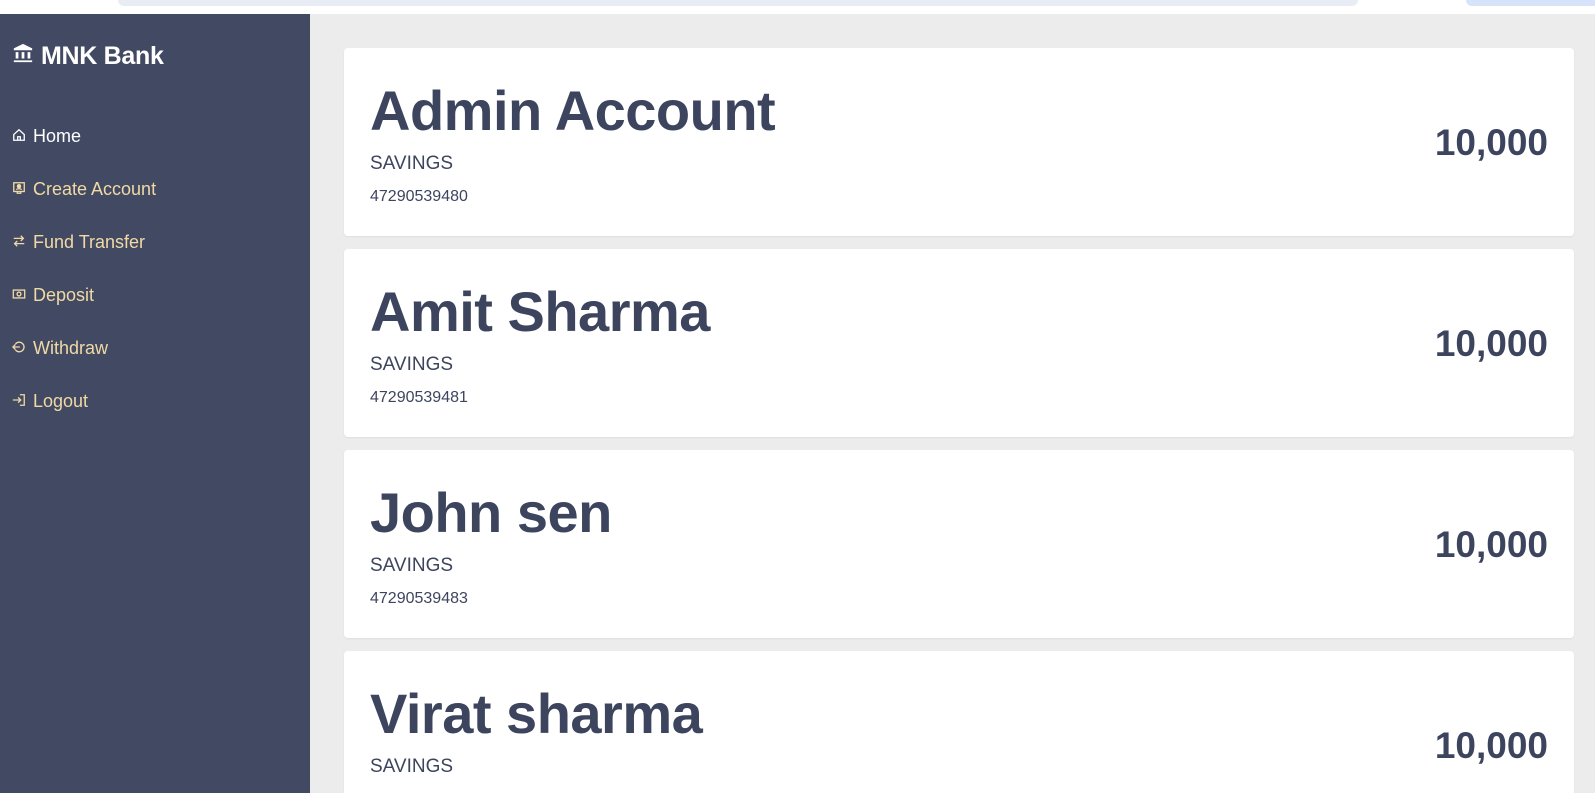 The height and width of the screenshot is (793, 1595). I want to click on account-holder-name: John sen, so click(491, 512).